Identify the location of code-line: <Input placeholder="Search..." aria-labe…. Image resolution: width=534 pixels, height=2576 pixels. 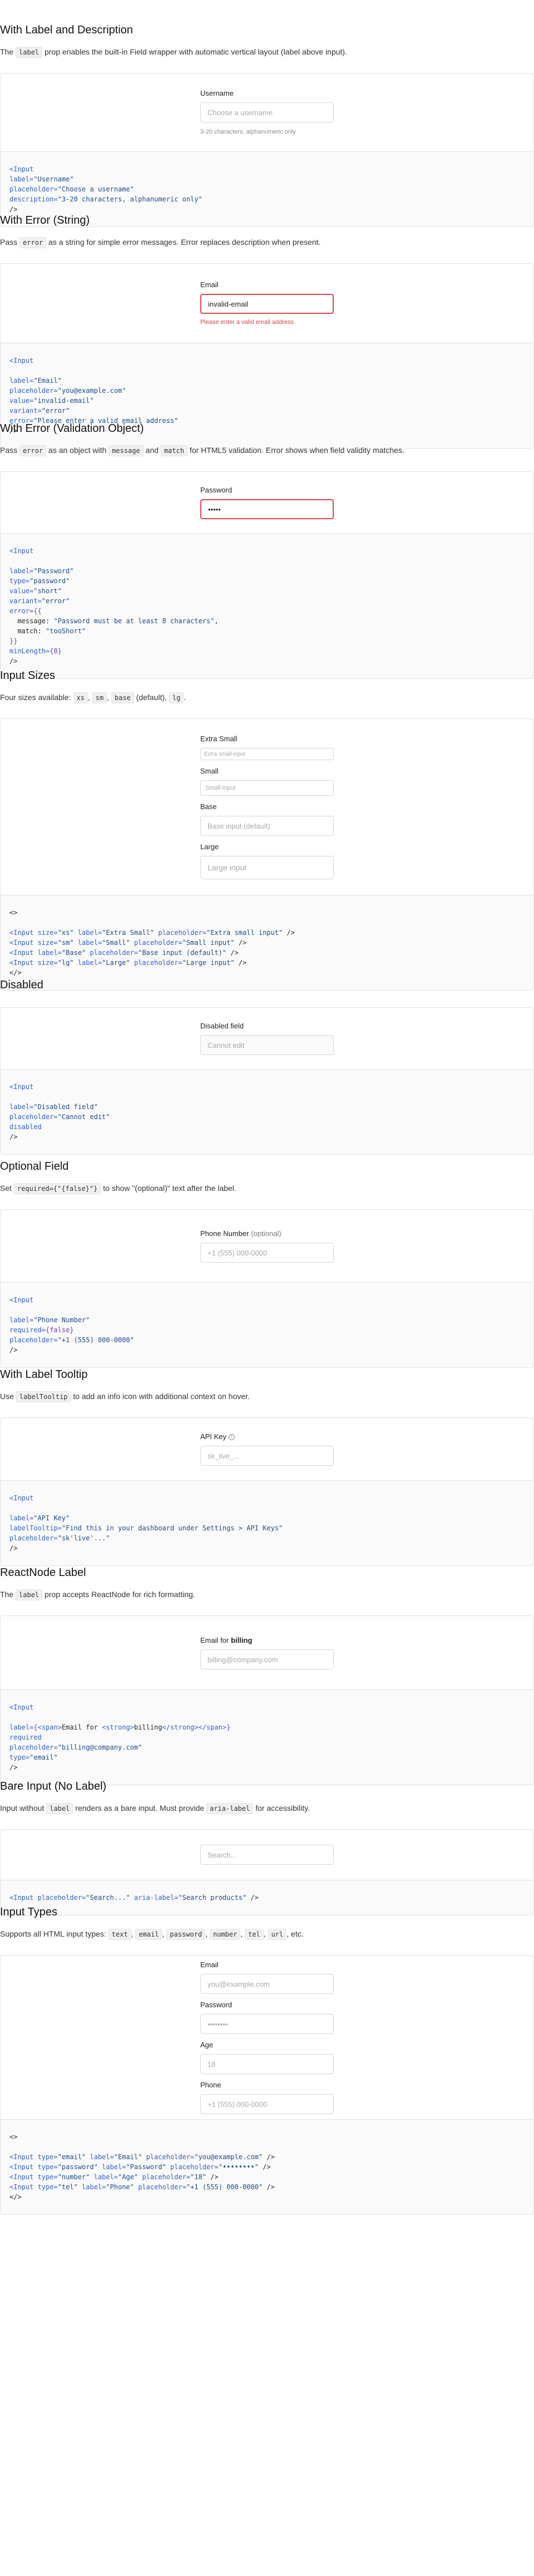
(267, 1898).